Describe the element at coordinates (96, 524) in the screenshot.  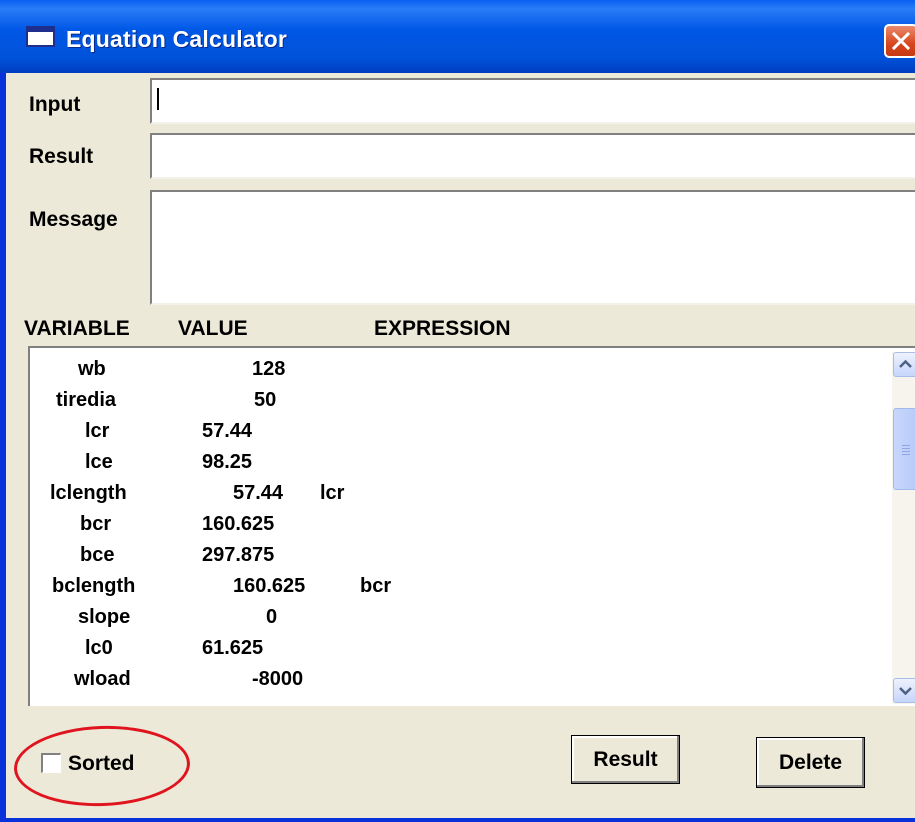
I see `variable-name: bcr` at that location.